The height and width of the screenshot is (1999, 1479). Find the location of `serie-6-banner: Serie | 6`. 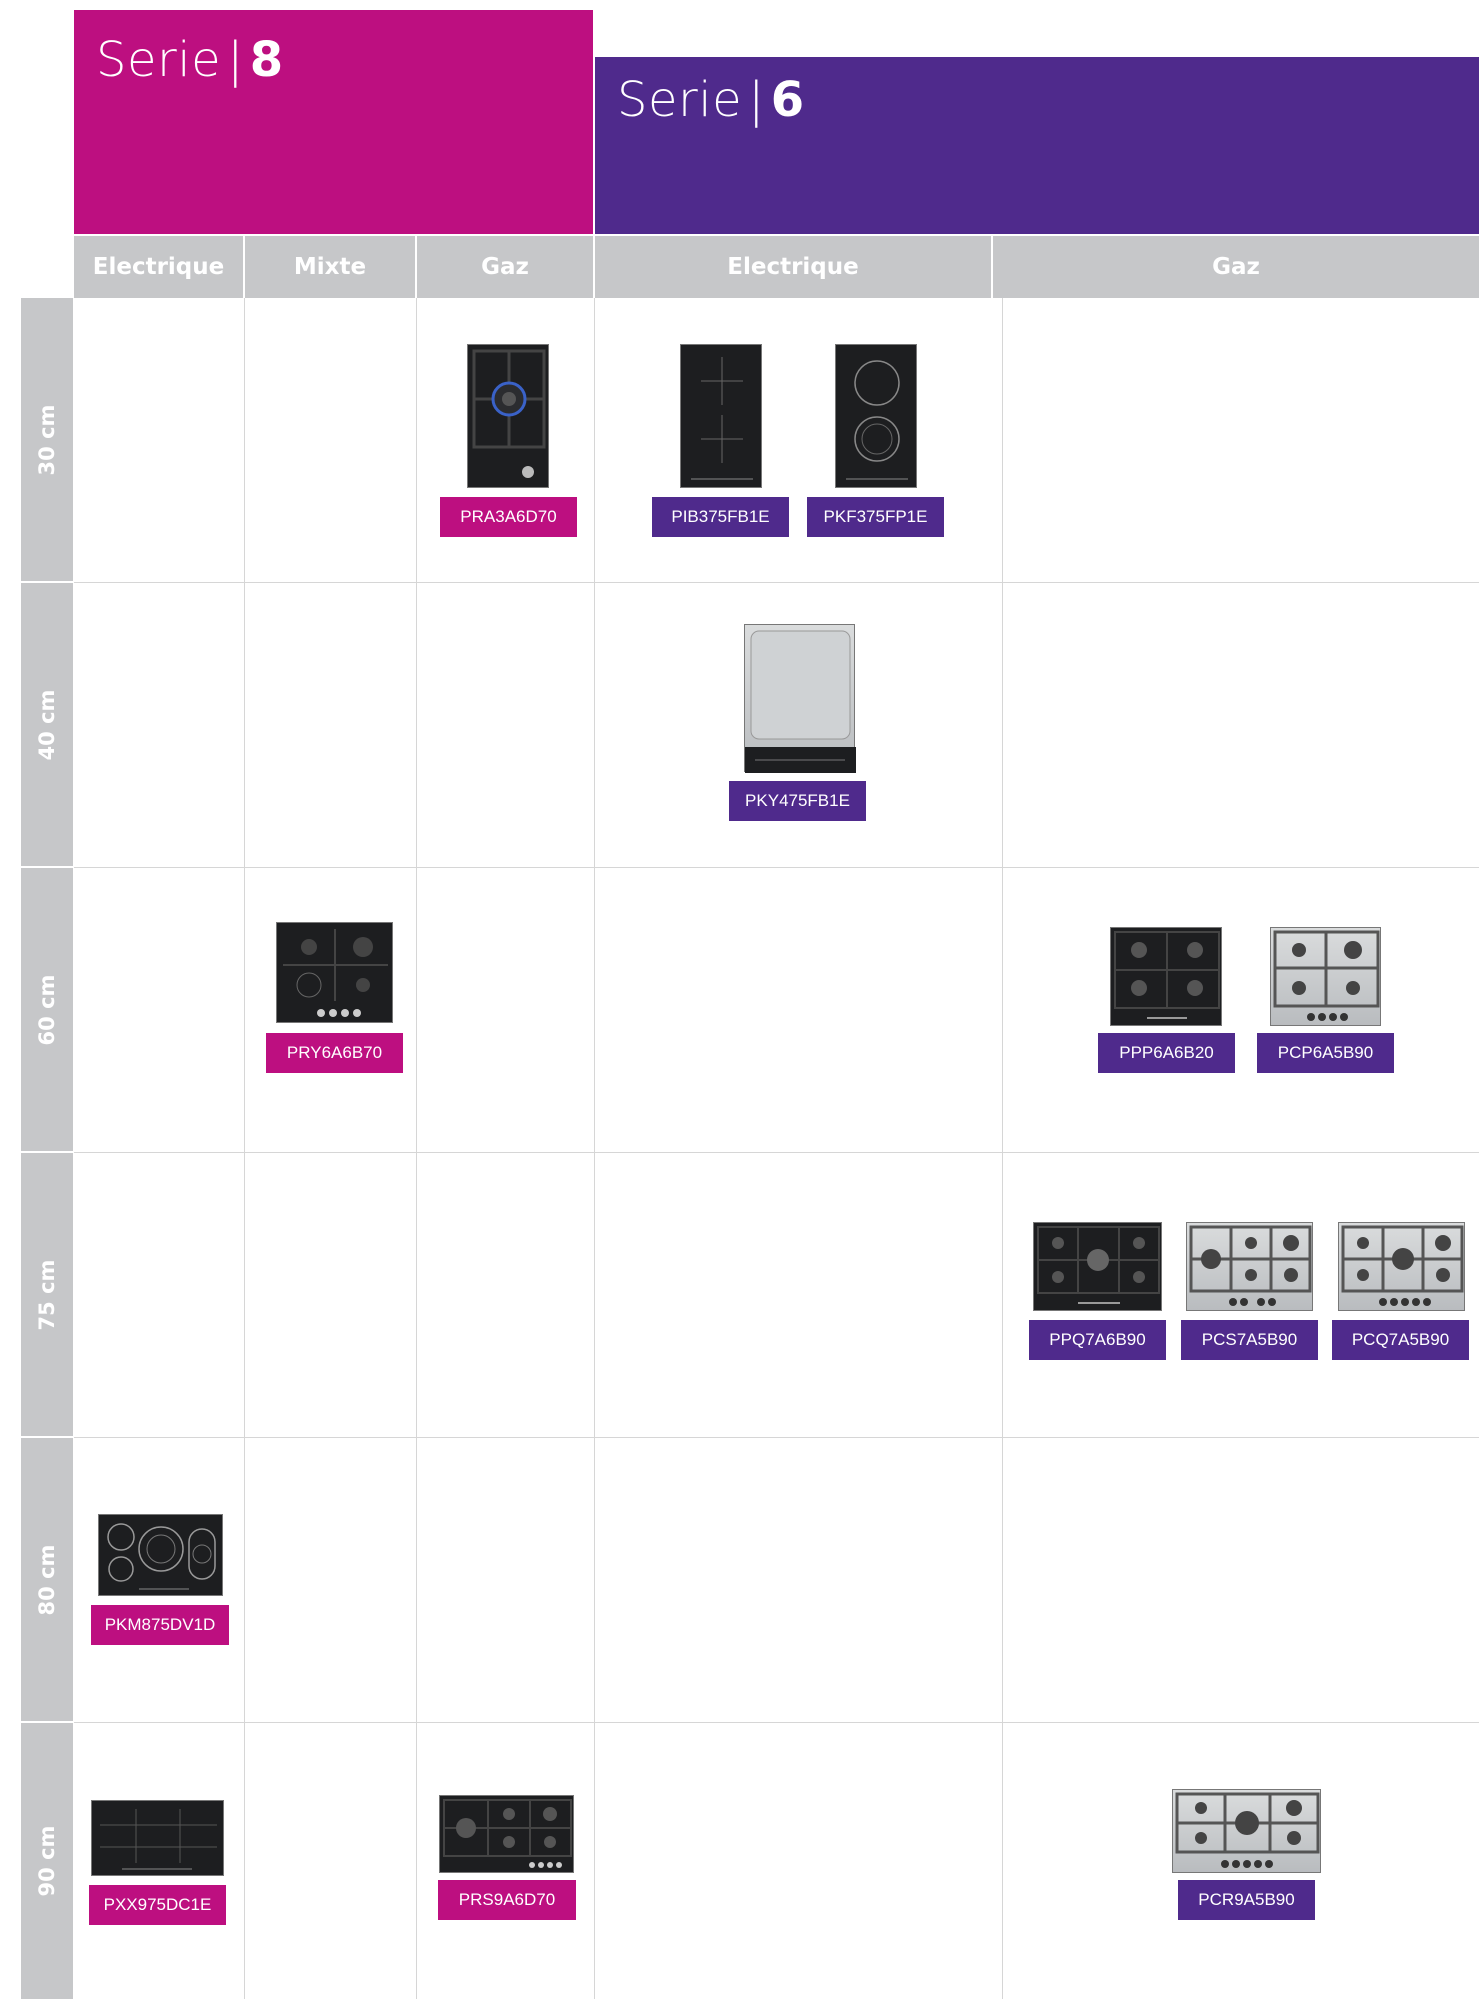

serie-6-banner: Serie | 6 is located at coordinates (1037, 145).